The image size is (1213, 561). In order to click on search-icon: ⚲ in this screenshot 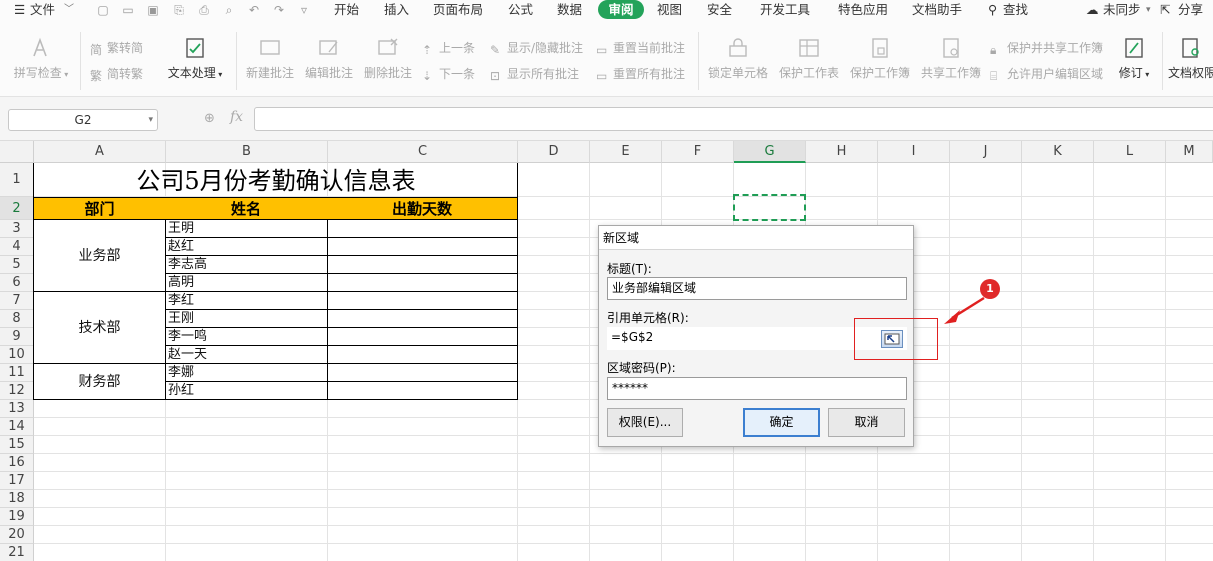, I will do `click(992, 10)`.